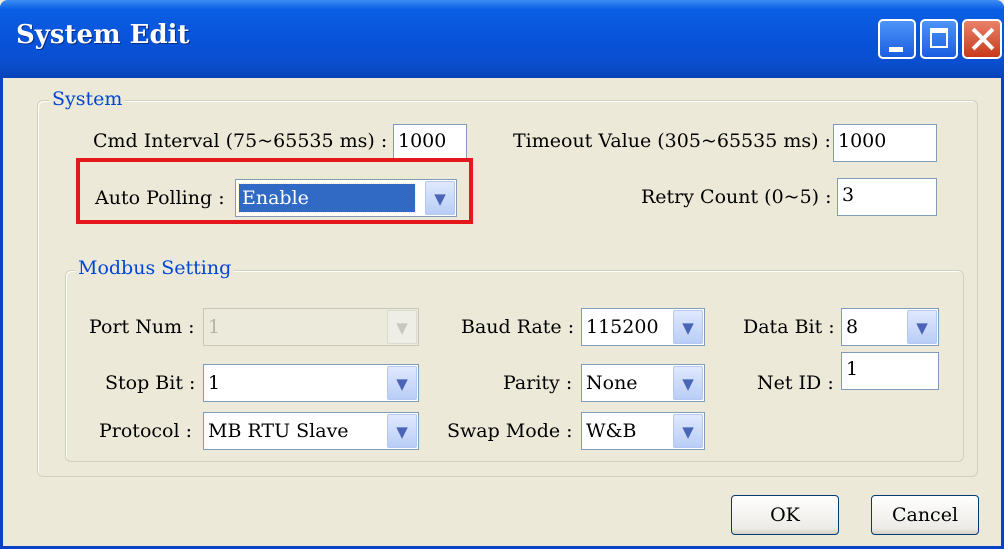 Image resolution: width=1004 pixels, height=549 pixels. What do you see at coordinates (311, 327) in the screenshot?
I see `port-num-select: 1 ▼` at bounding box center [311, 327].